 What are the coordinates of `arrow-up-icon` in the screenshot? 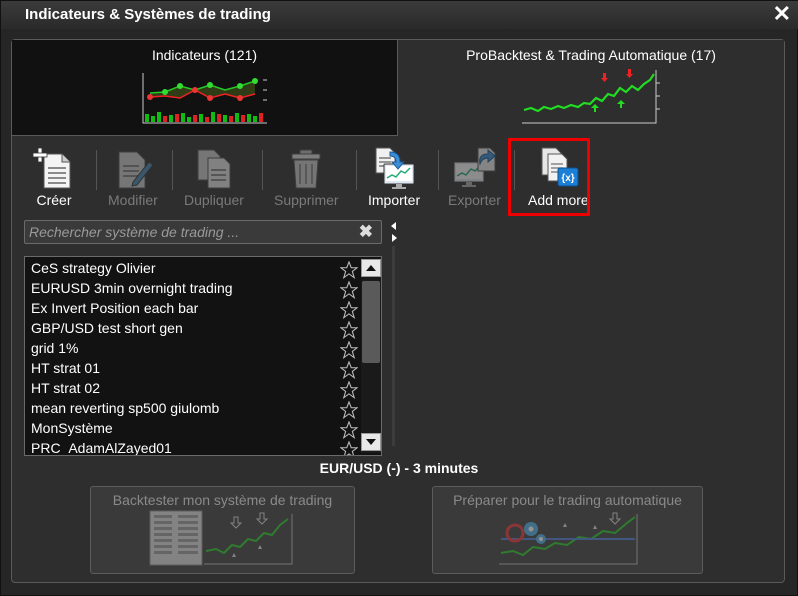 It's located at (371, 268).